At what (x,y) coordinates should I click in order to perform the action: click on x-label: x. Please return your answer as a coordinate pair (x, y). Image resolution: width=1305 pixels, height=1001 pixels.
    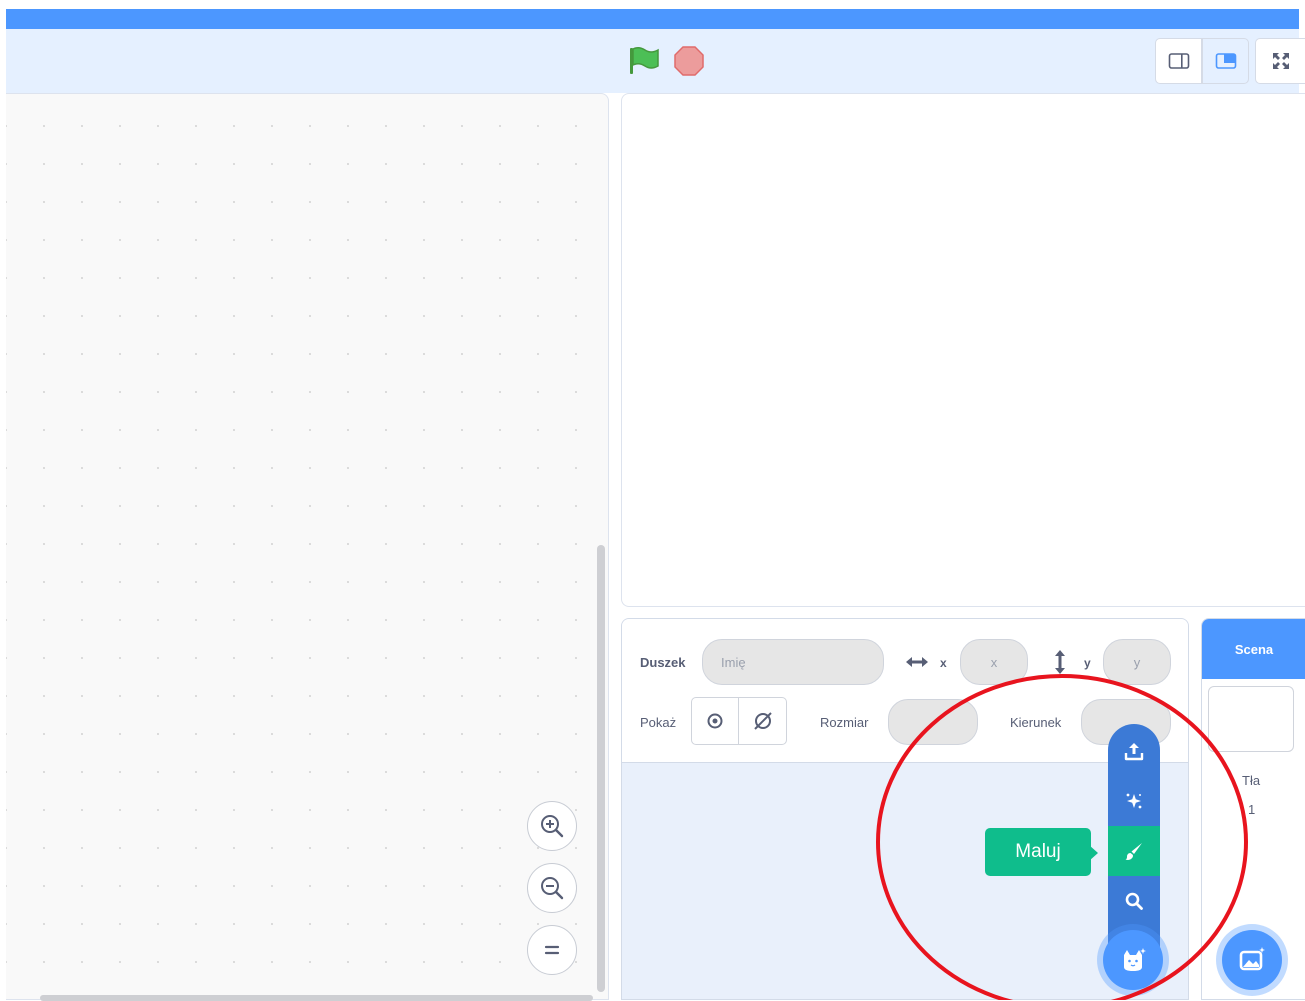
    Looking at the image, I should click on (943, 663).